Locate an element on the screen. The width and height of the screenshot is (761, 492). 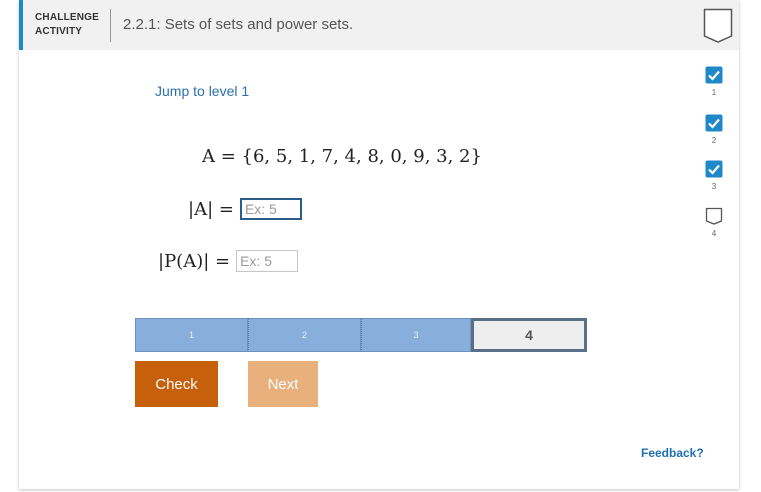
level-indicator-1: 1 is located at coordinates (714, 81).